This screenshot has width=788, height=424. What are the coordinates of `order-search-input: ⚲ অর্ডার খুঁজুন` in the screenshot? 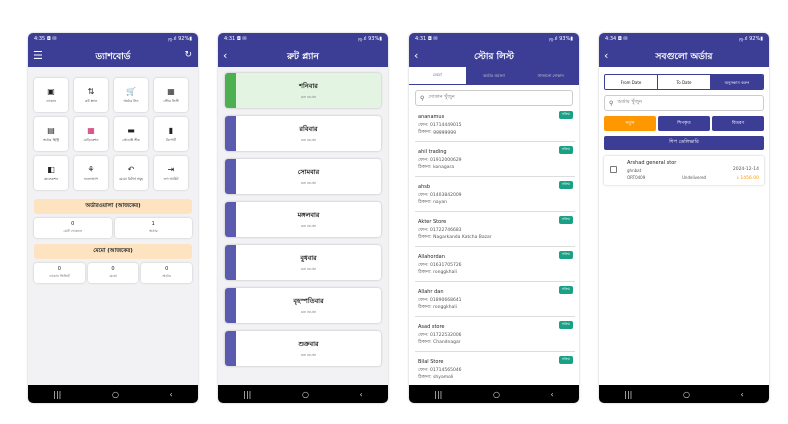 It's located at (684, 103).